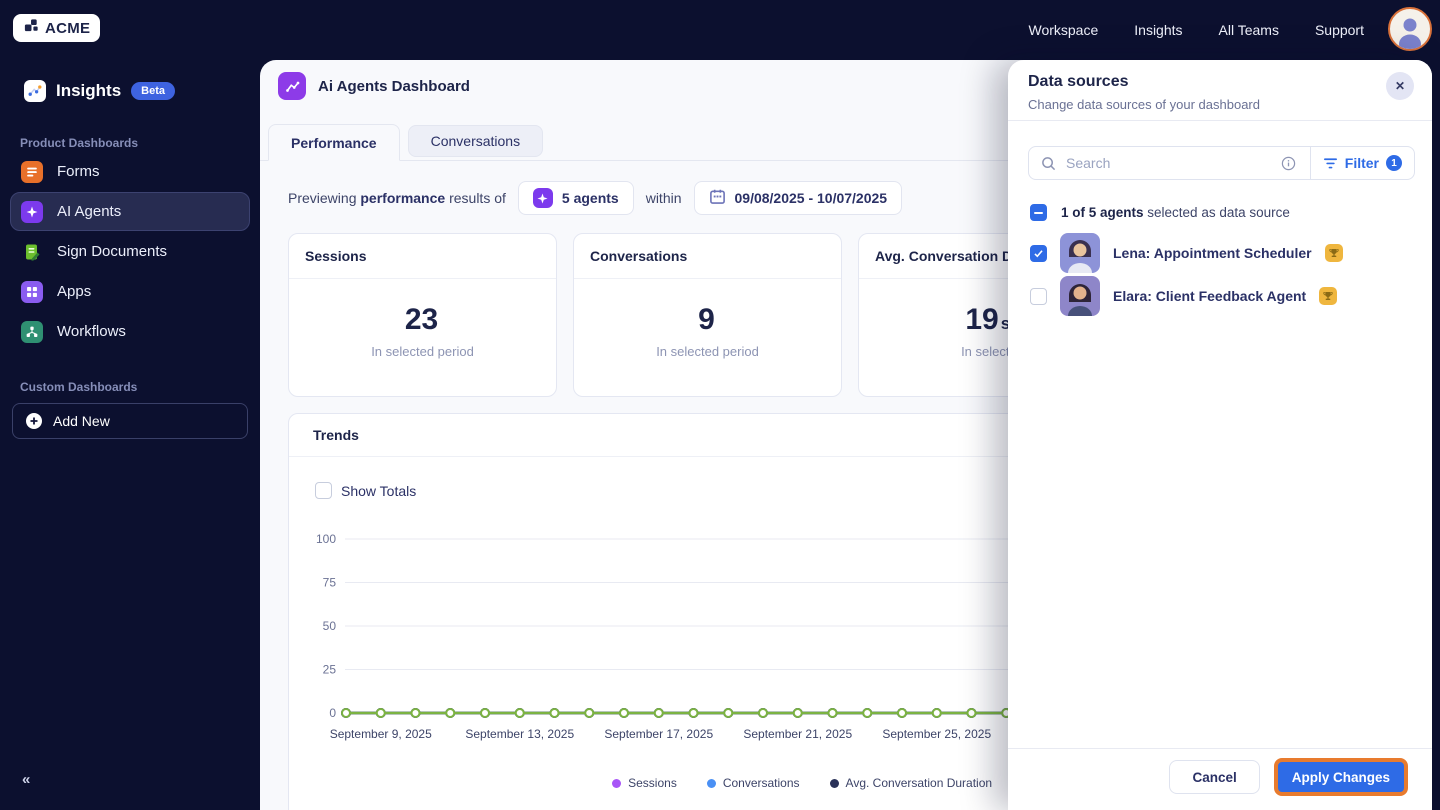  What do you see at coordinates (91, 331) in the screenshot?
I see `sidebar-item-label: Workflows` at bounding box center [91, 331].